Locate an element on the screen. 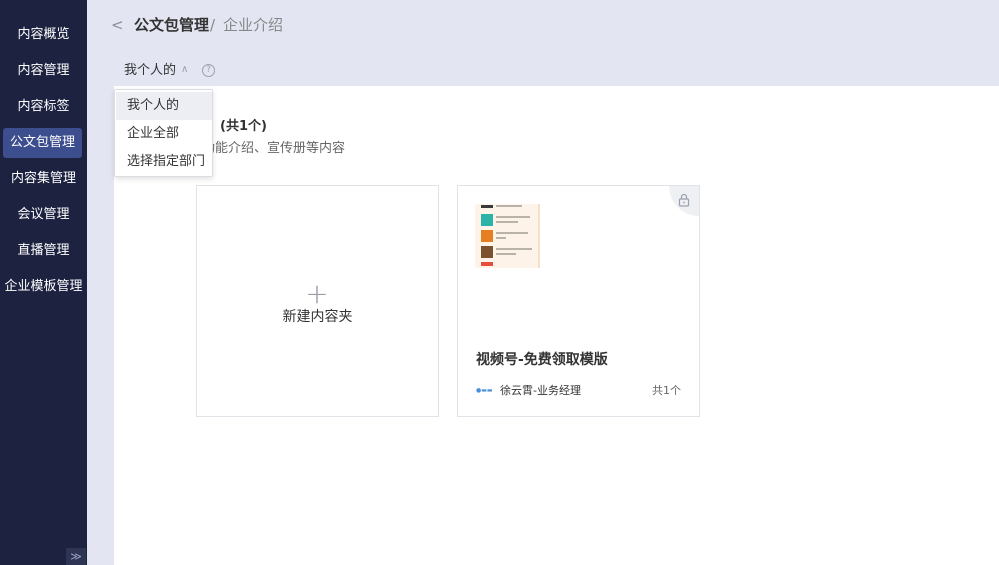 This screenshot has height=565, width=999. sidebar-collapse-icon: ≫ is located at coordinates (76, 556).